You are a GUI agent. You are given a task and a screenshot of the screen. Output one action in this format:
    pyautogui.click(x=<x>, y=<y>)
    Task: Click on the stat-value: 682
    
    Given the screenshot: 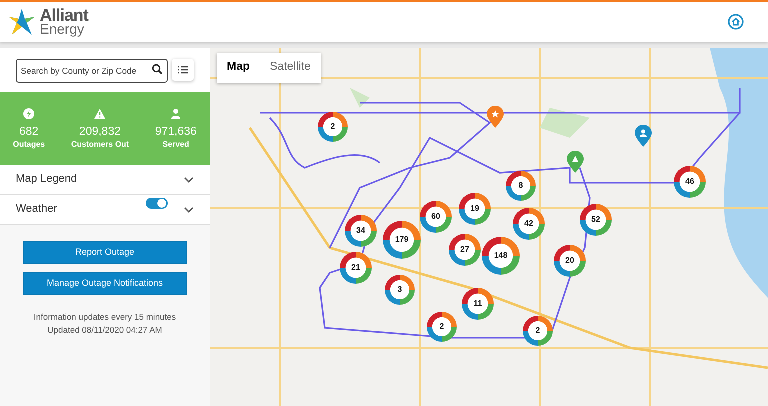 What is the action you would take?
    pyautogui.click(x=29, y=131)
    